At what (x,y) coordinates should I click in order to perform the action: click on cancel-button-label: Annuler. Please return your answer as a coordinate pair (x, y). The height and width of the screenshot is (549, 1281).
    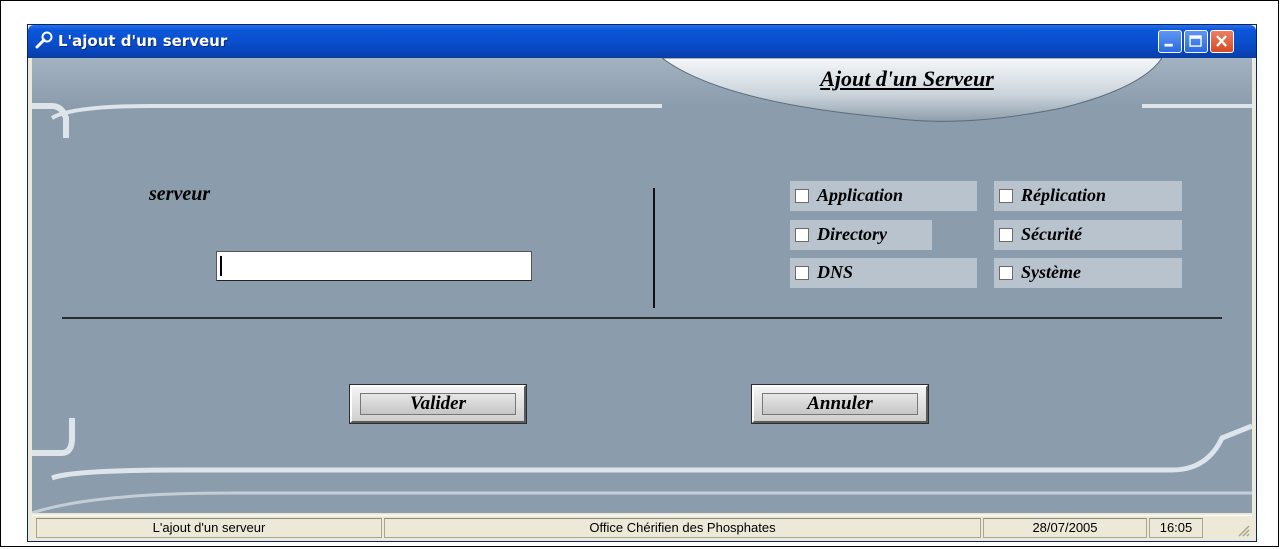
    Looking at the image, I should click on (840, 404).